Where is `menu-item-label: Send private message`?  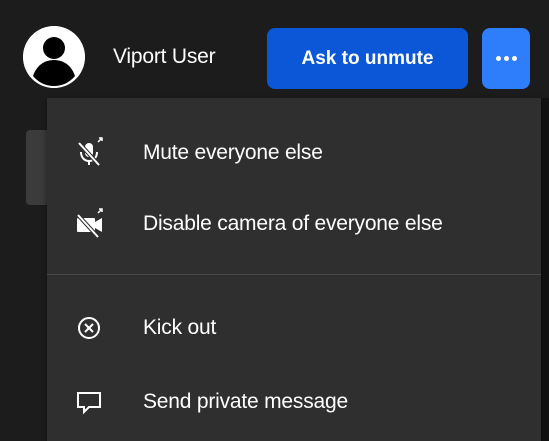 menu-item-label: Send private message is located at coordinates (245, 401).